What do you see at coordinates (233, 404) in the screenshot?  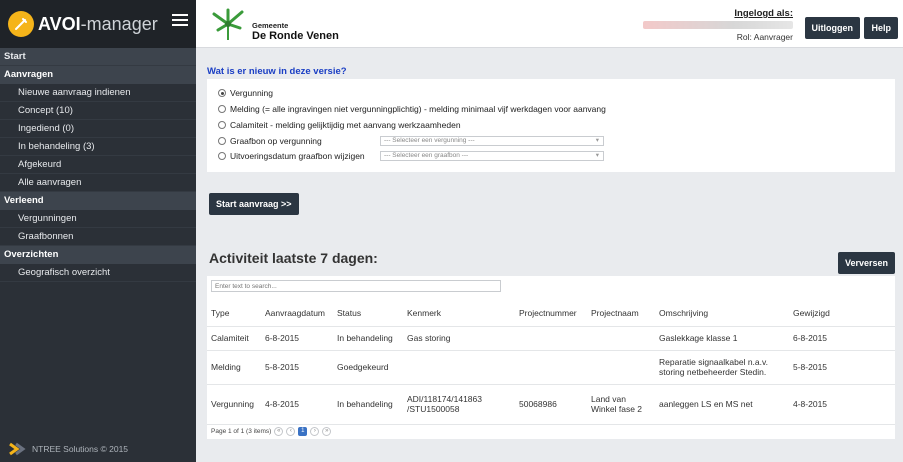 I see `table-cell: Vergunning` at bounding box center [233, 404].